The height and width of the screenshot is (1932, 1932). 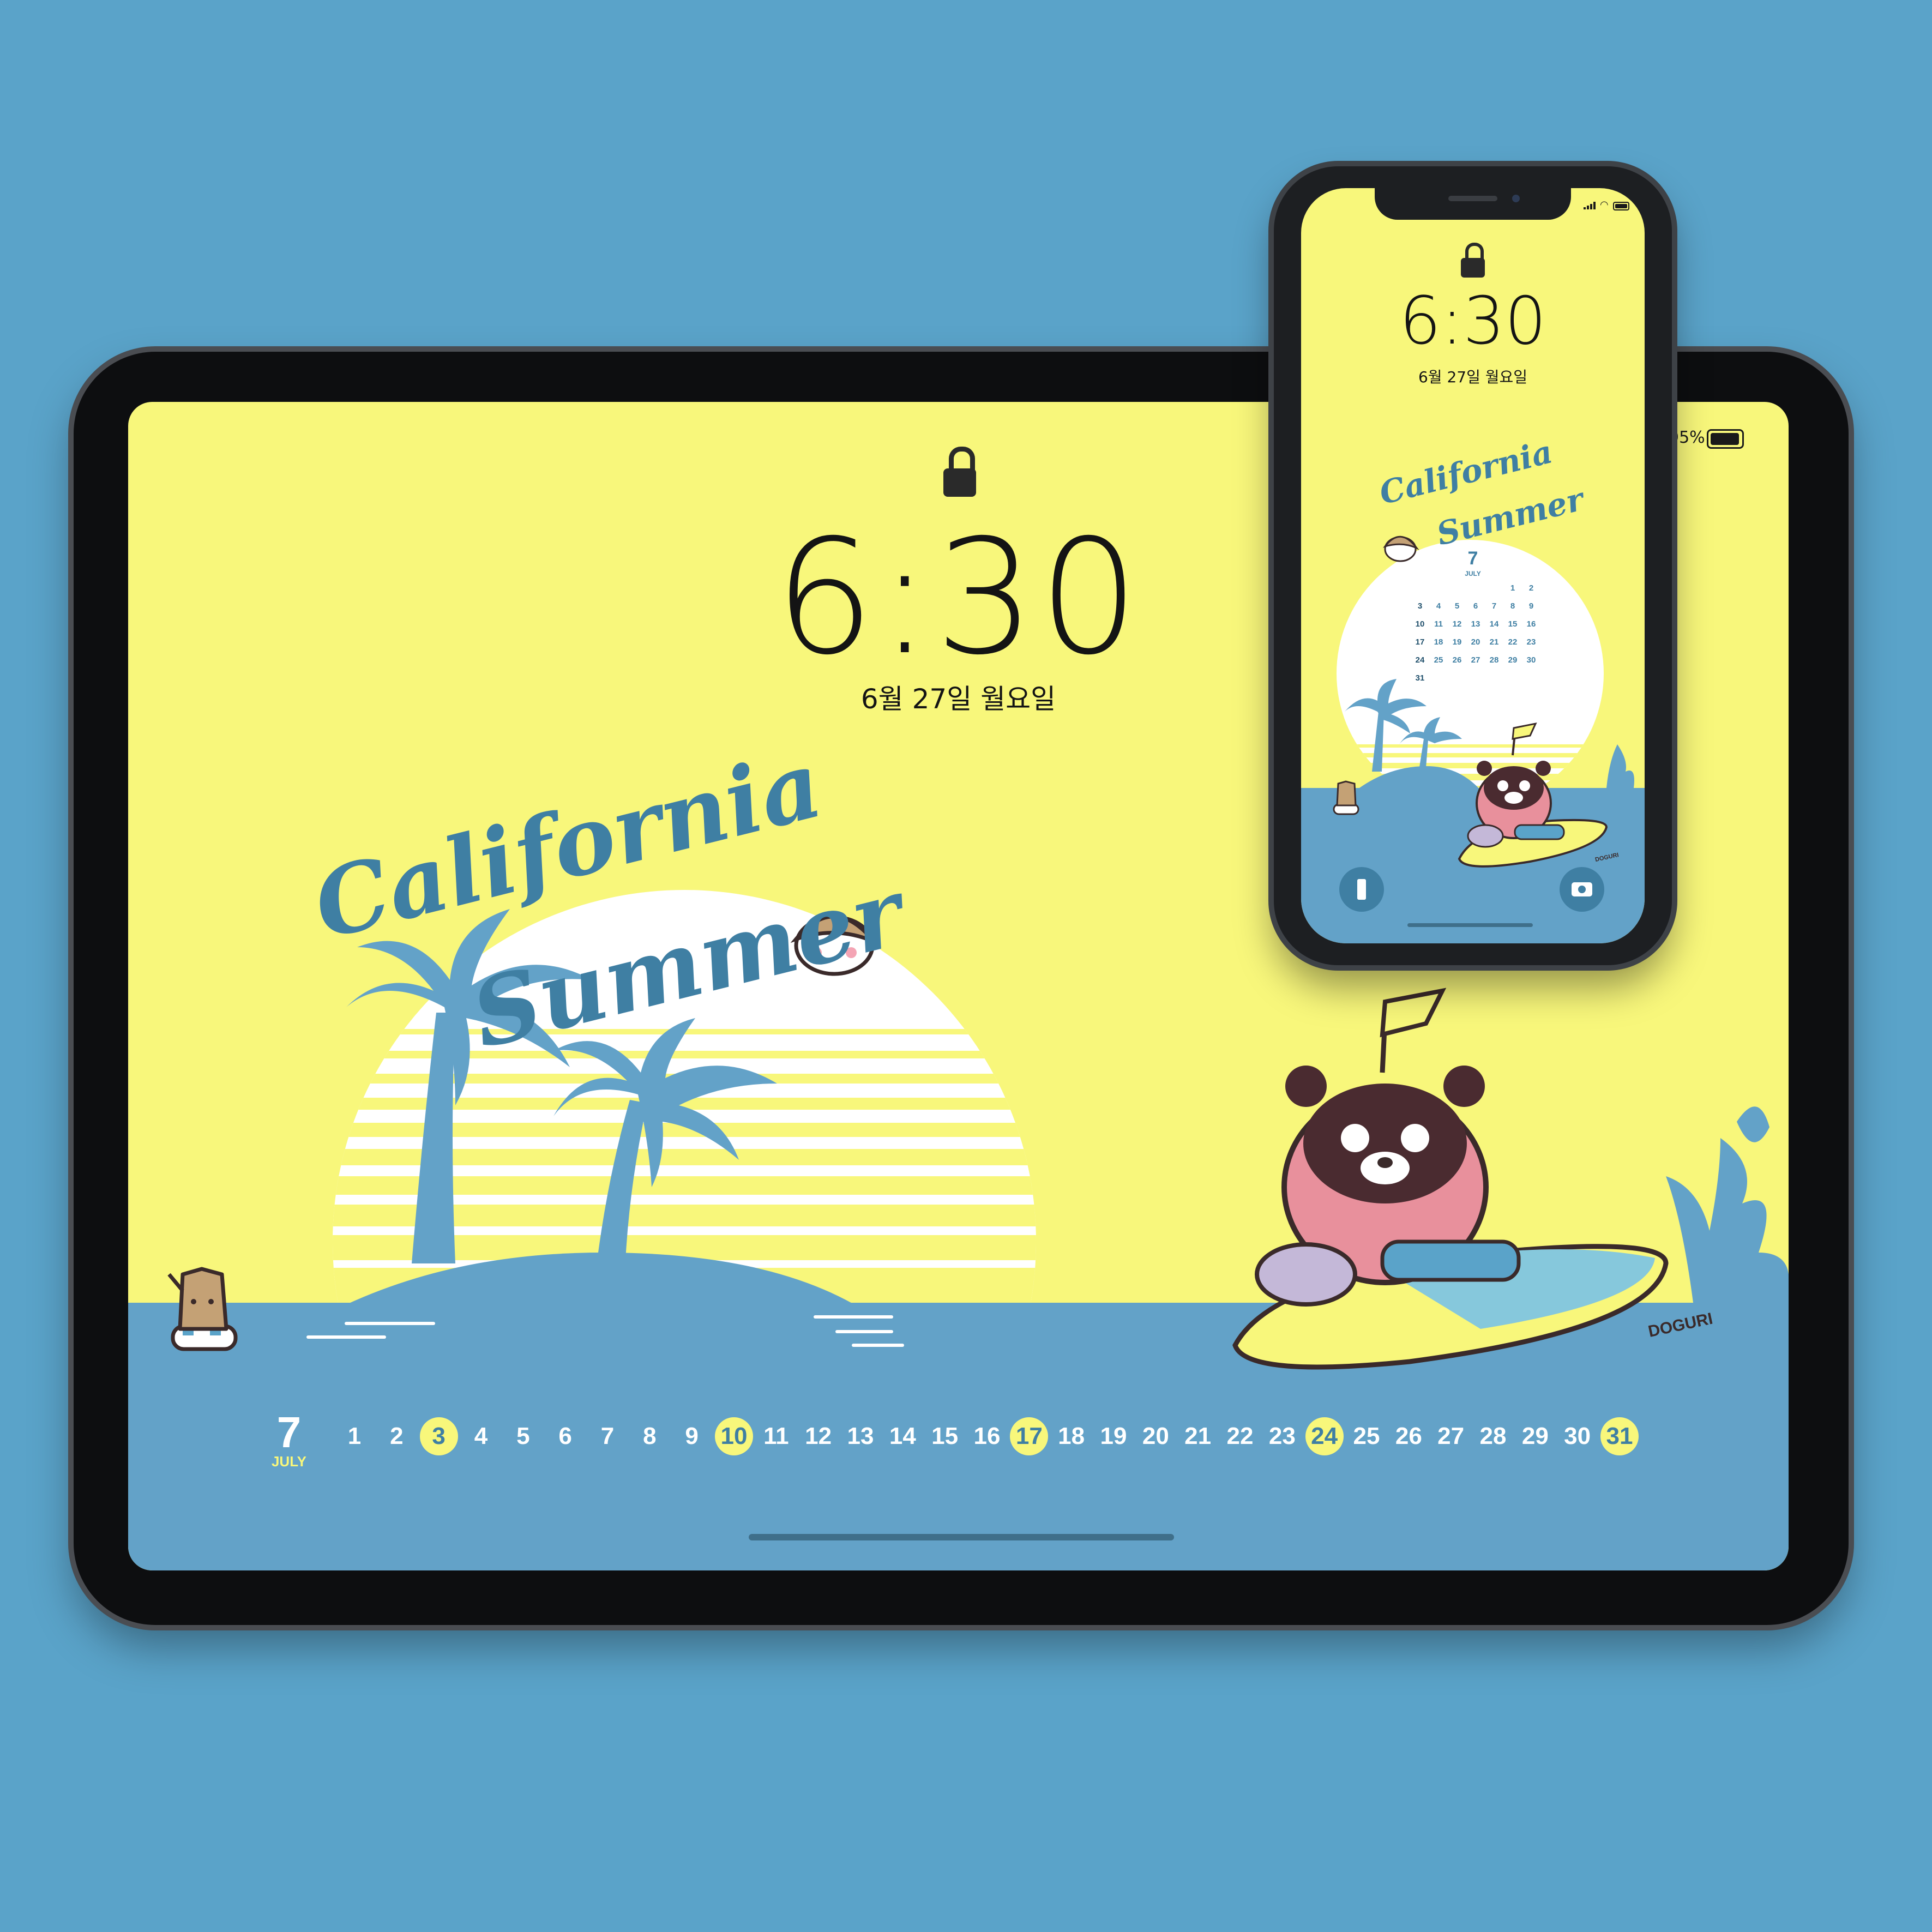 I want to click on calendar-day-highlighted: 24, so click(x=1324, y=1436).